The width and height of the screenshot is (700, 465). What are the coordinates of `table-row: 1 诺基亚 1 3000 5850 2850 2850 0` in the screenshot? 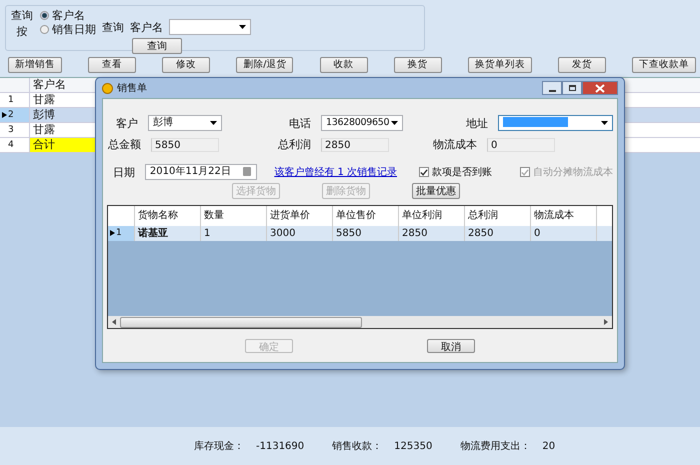 It's located at (360, 233).